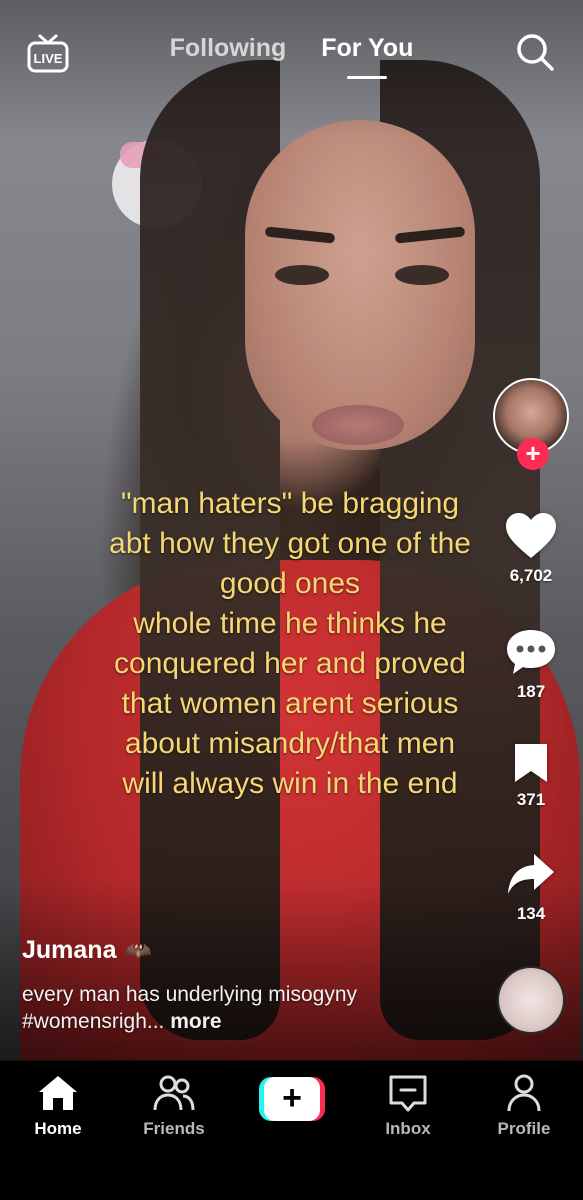  Describe the element at coordinates (531, 1000) in the screenshot. I see `music-disc` at that location.